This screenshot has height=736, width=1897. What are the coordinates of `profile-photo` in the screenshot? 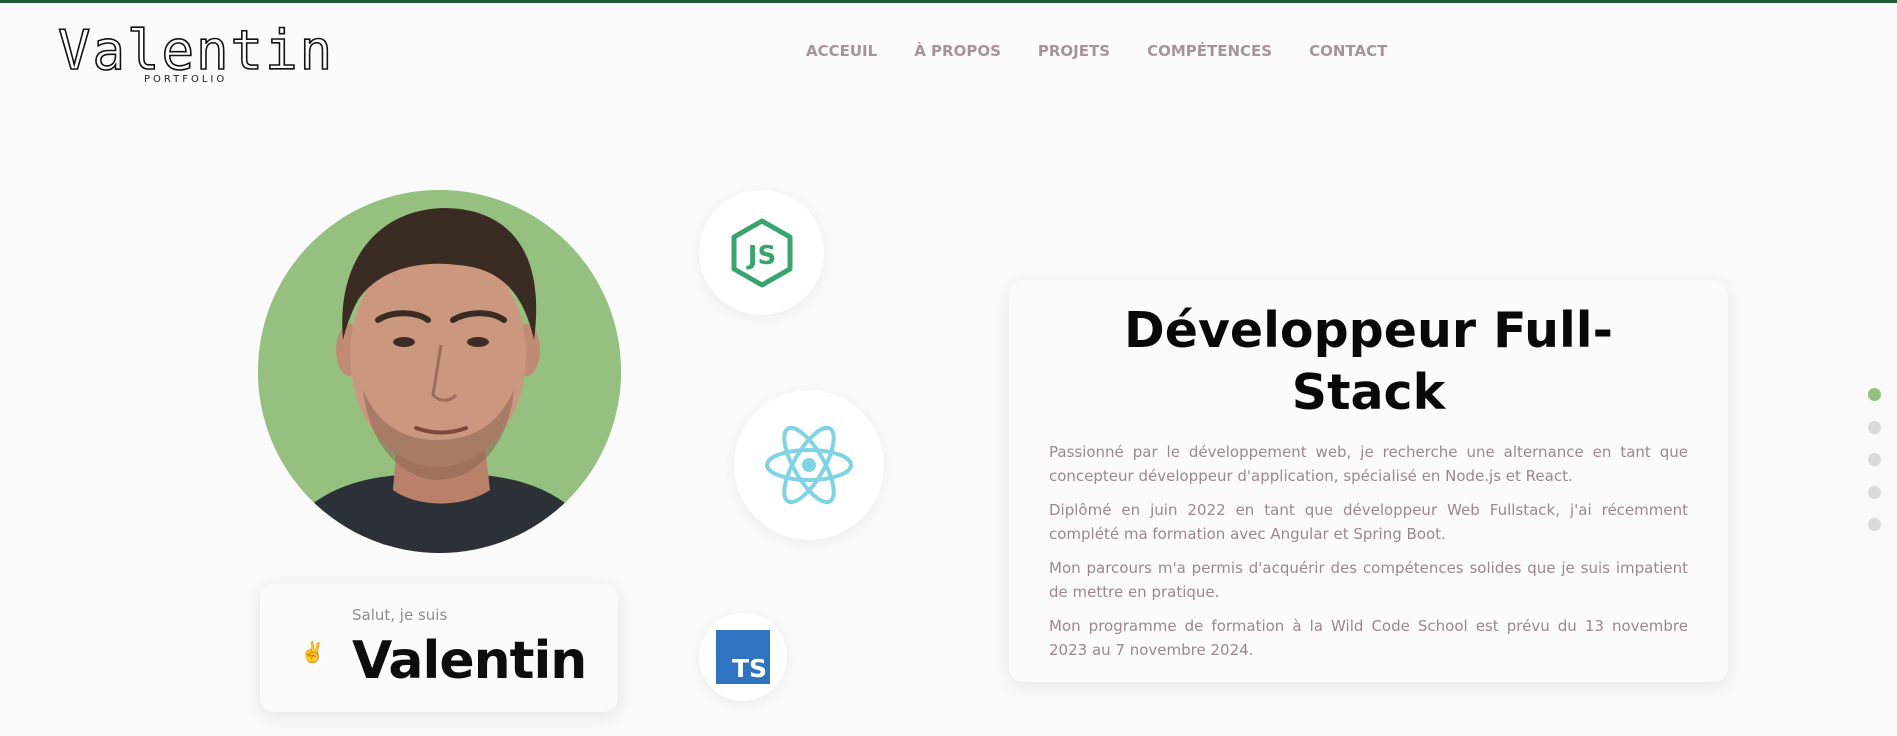 It's located at (439, 371).